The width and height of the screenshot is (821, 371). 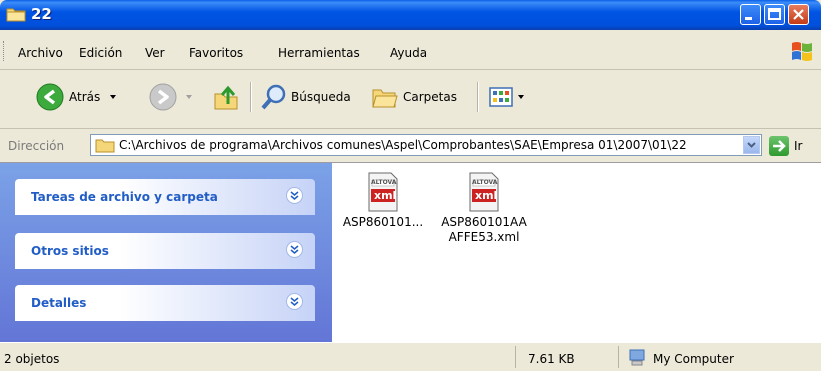 I want to click on address-dropdown-button, so click(x=751, y=145).